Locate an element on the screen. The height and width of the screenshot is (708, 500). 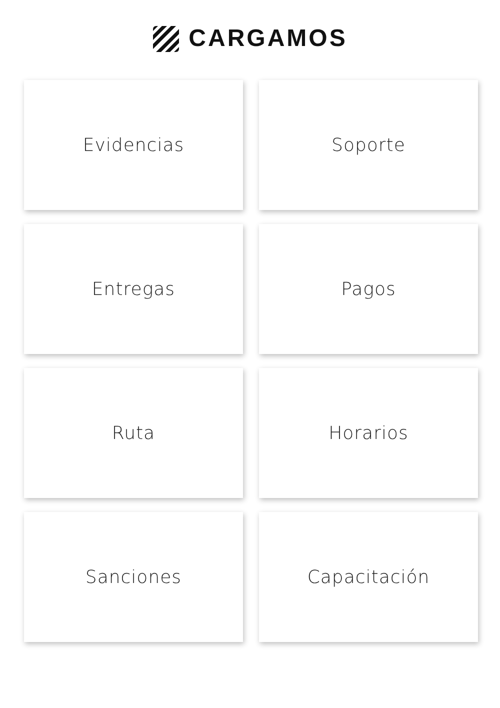
menu-tile: Entregas is located at coordinates (133, 289).